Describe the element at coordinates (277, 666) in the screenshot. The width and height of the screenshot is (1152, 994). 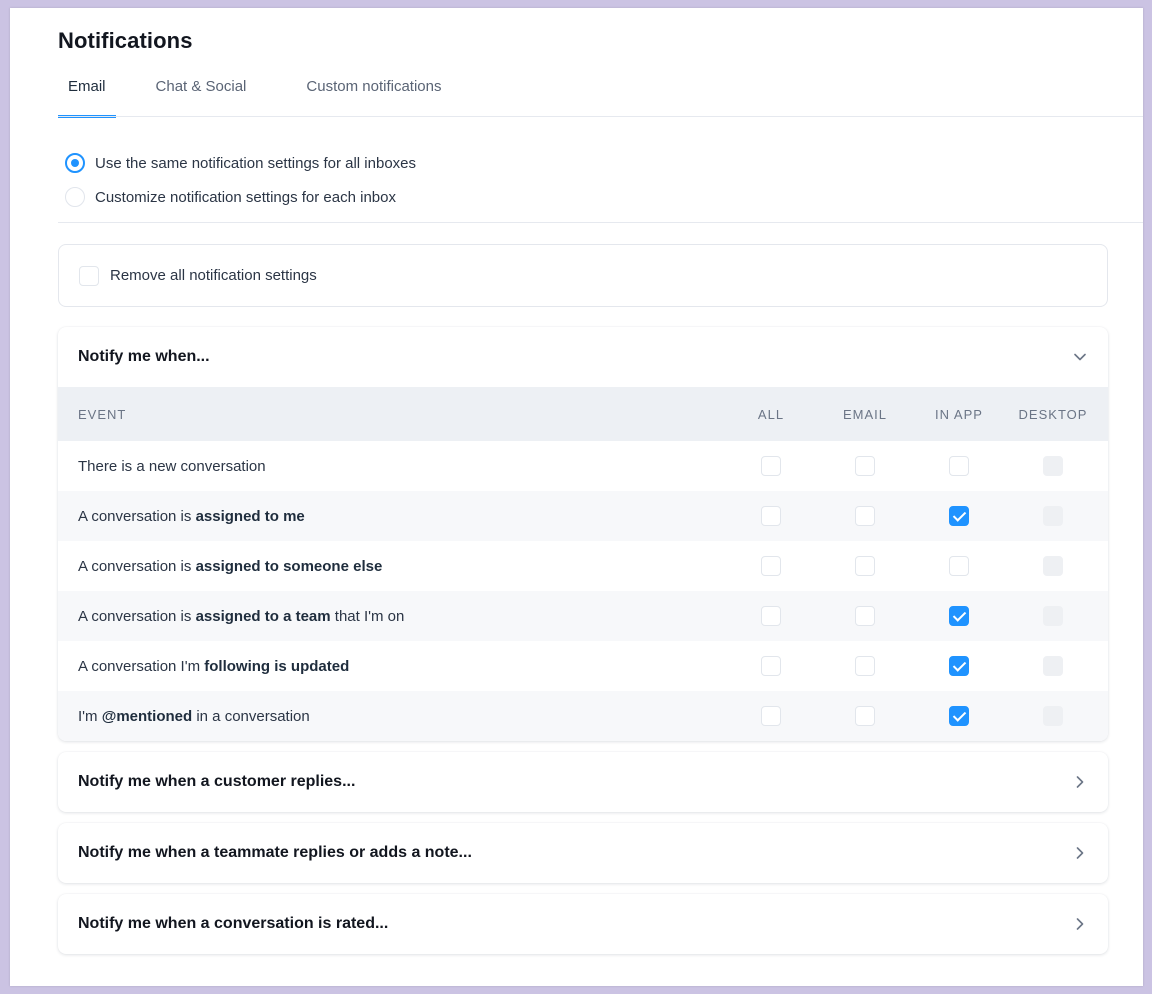
I see `event-label-emphasis: following is updated` at that location.